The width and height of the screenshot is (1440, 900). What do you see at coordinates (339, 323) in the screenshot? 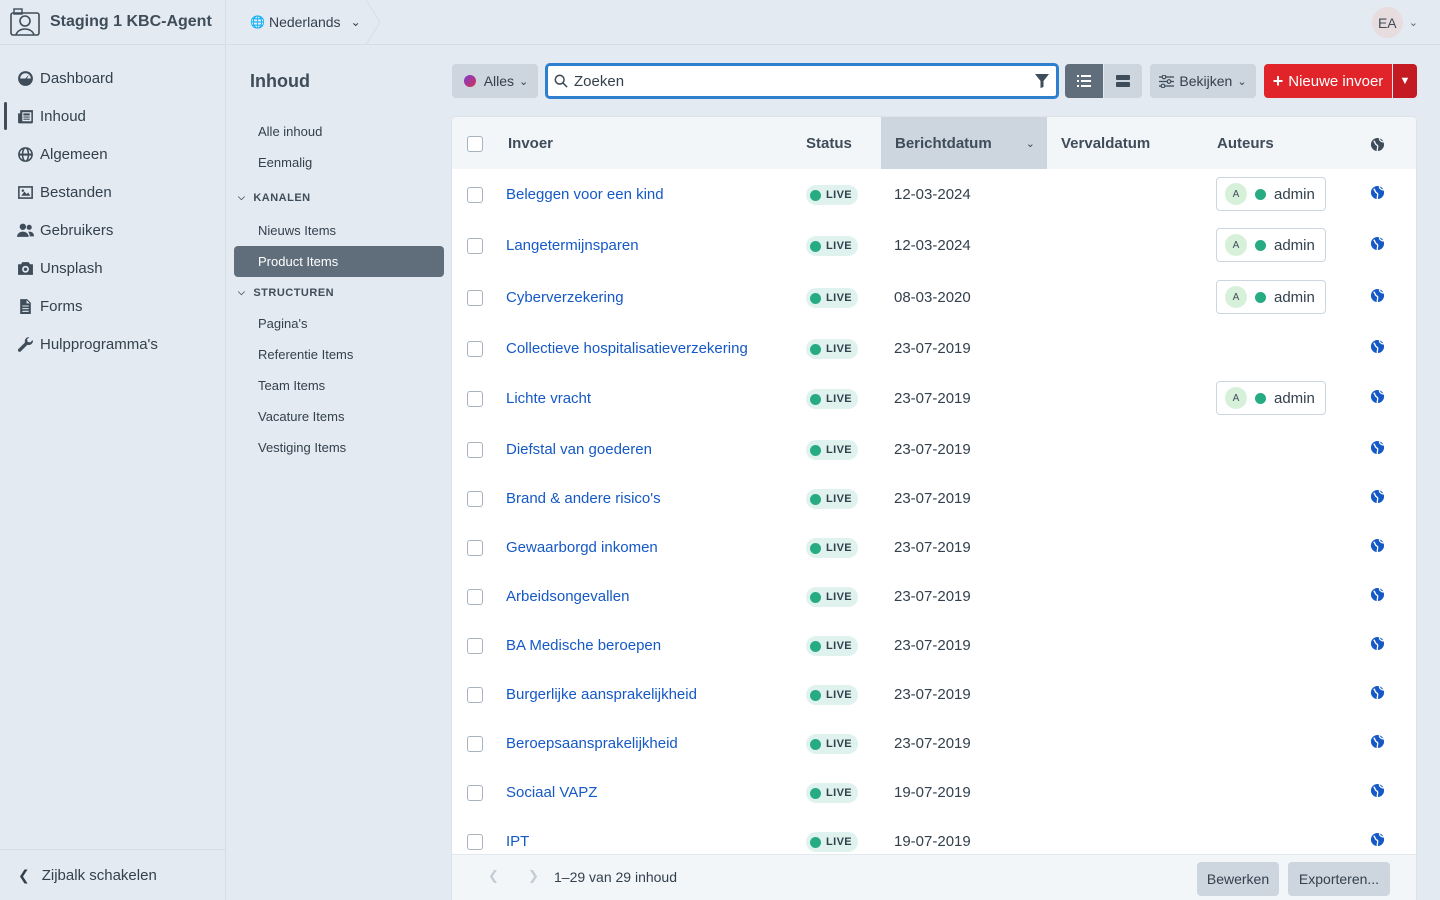
I see `source-item: Pagina's` at bounding box center [339, 323].